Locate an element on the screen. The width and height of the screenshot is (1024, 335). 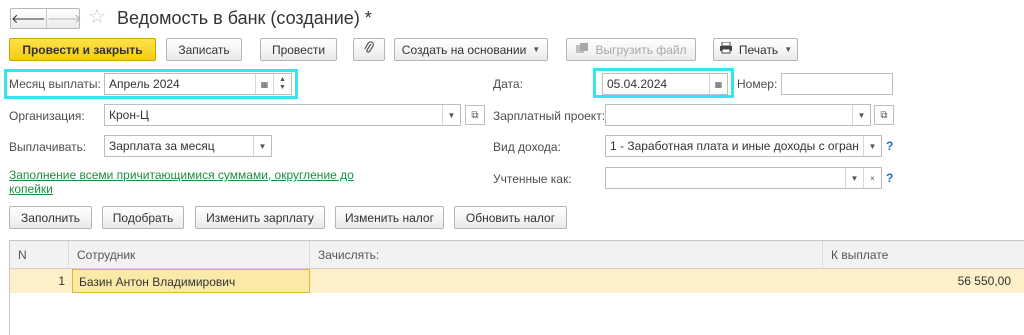
table-header: N Сотрудник Зачислять: К выплате is located at coordinates (517, 255).